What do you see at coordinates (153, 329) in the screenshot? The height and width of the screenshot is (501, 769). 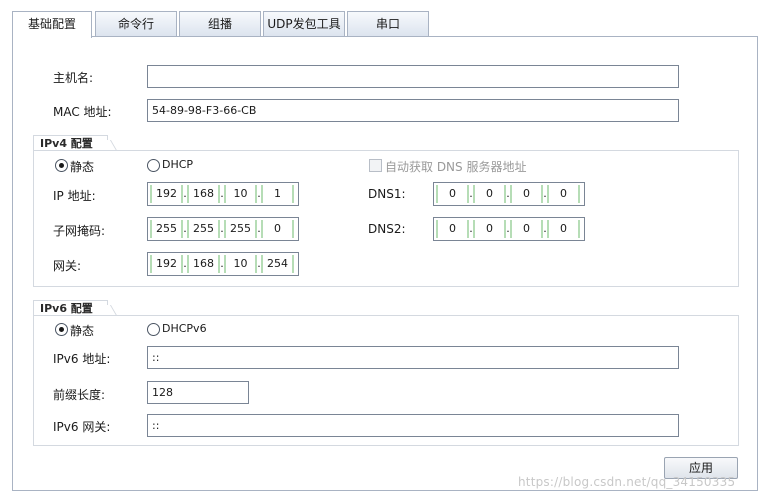 I see `ipv6-dhcp-radio` at bounding box center [153, 329].